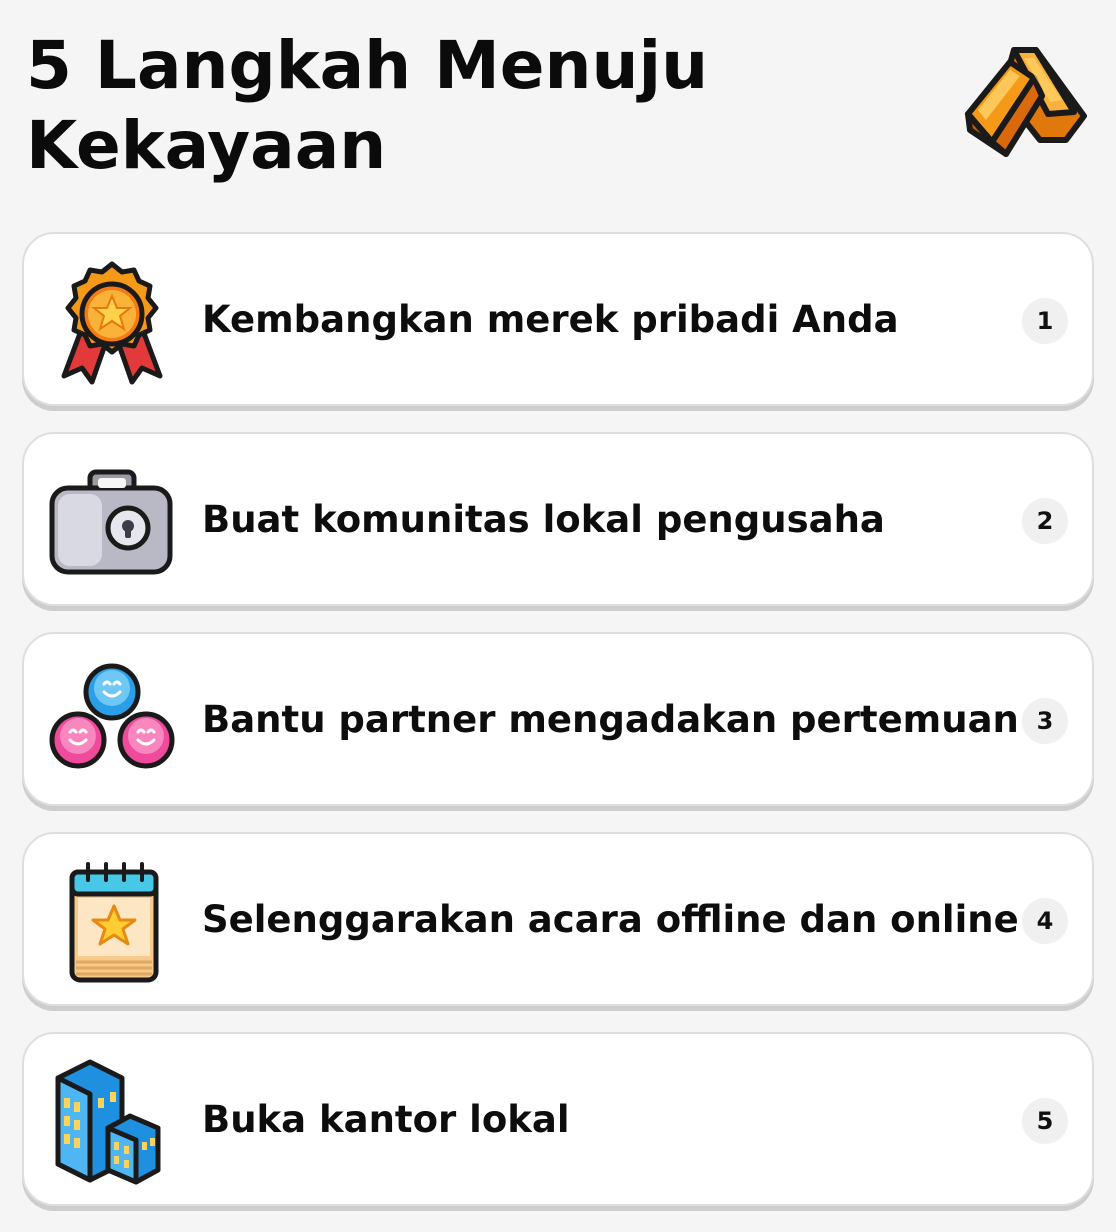 The width and height of the screenshot is (1116, 1232). I want to click on step-number-badge: 3, so click(1045, 721).